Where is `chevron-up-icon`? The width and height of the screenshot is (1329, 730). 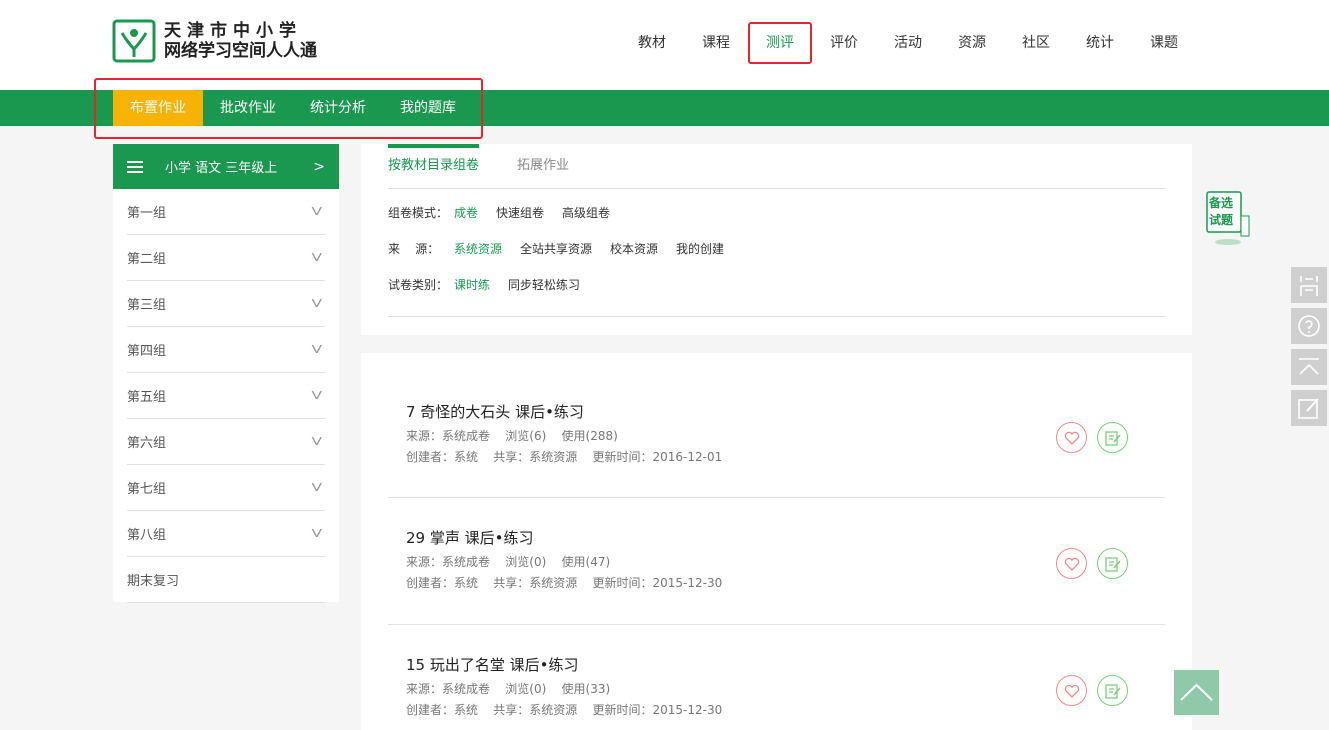 chevron-up-icon is located at coordinates (1196, 692).